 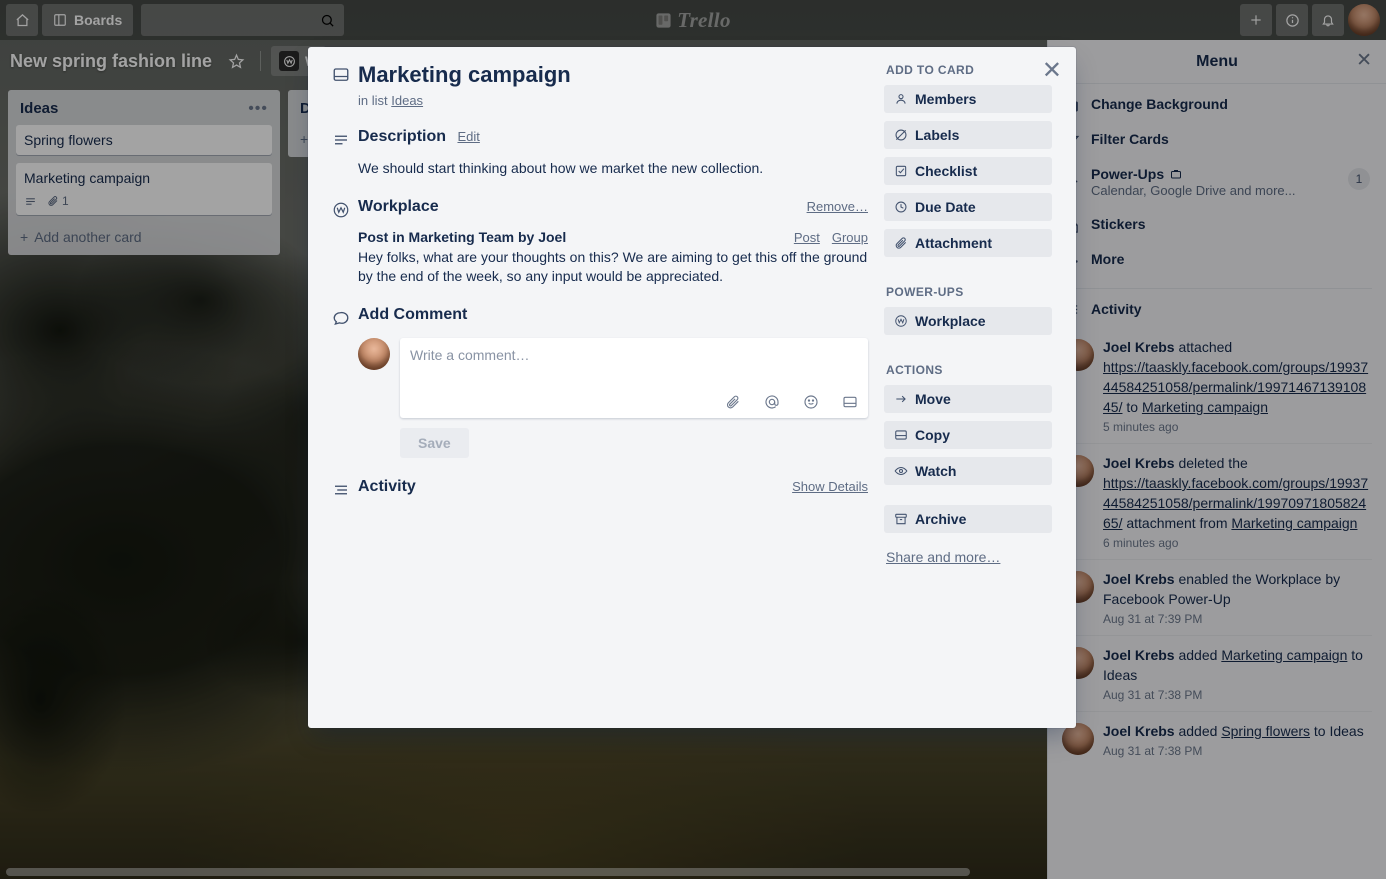 I want to click on workplace-powerup-label: Workplace, so click(x=950, y=321).